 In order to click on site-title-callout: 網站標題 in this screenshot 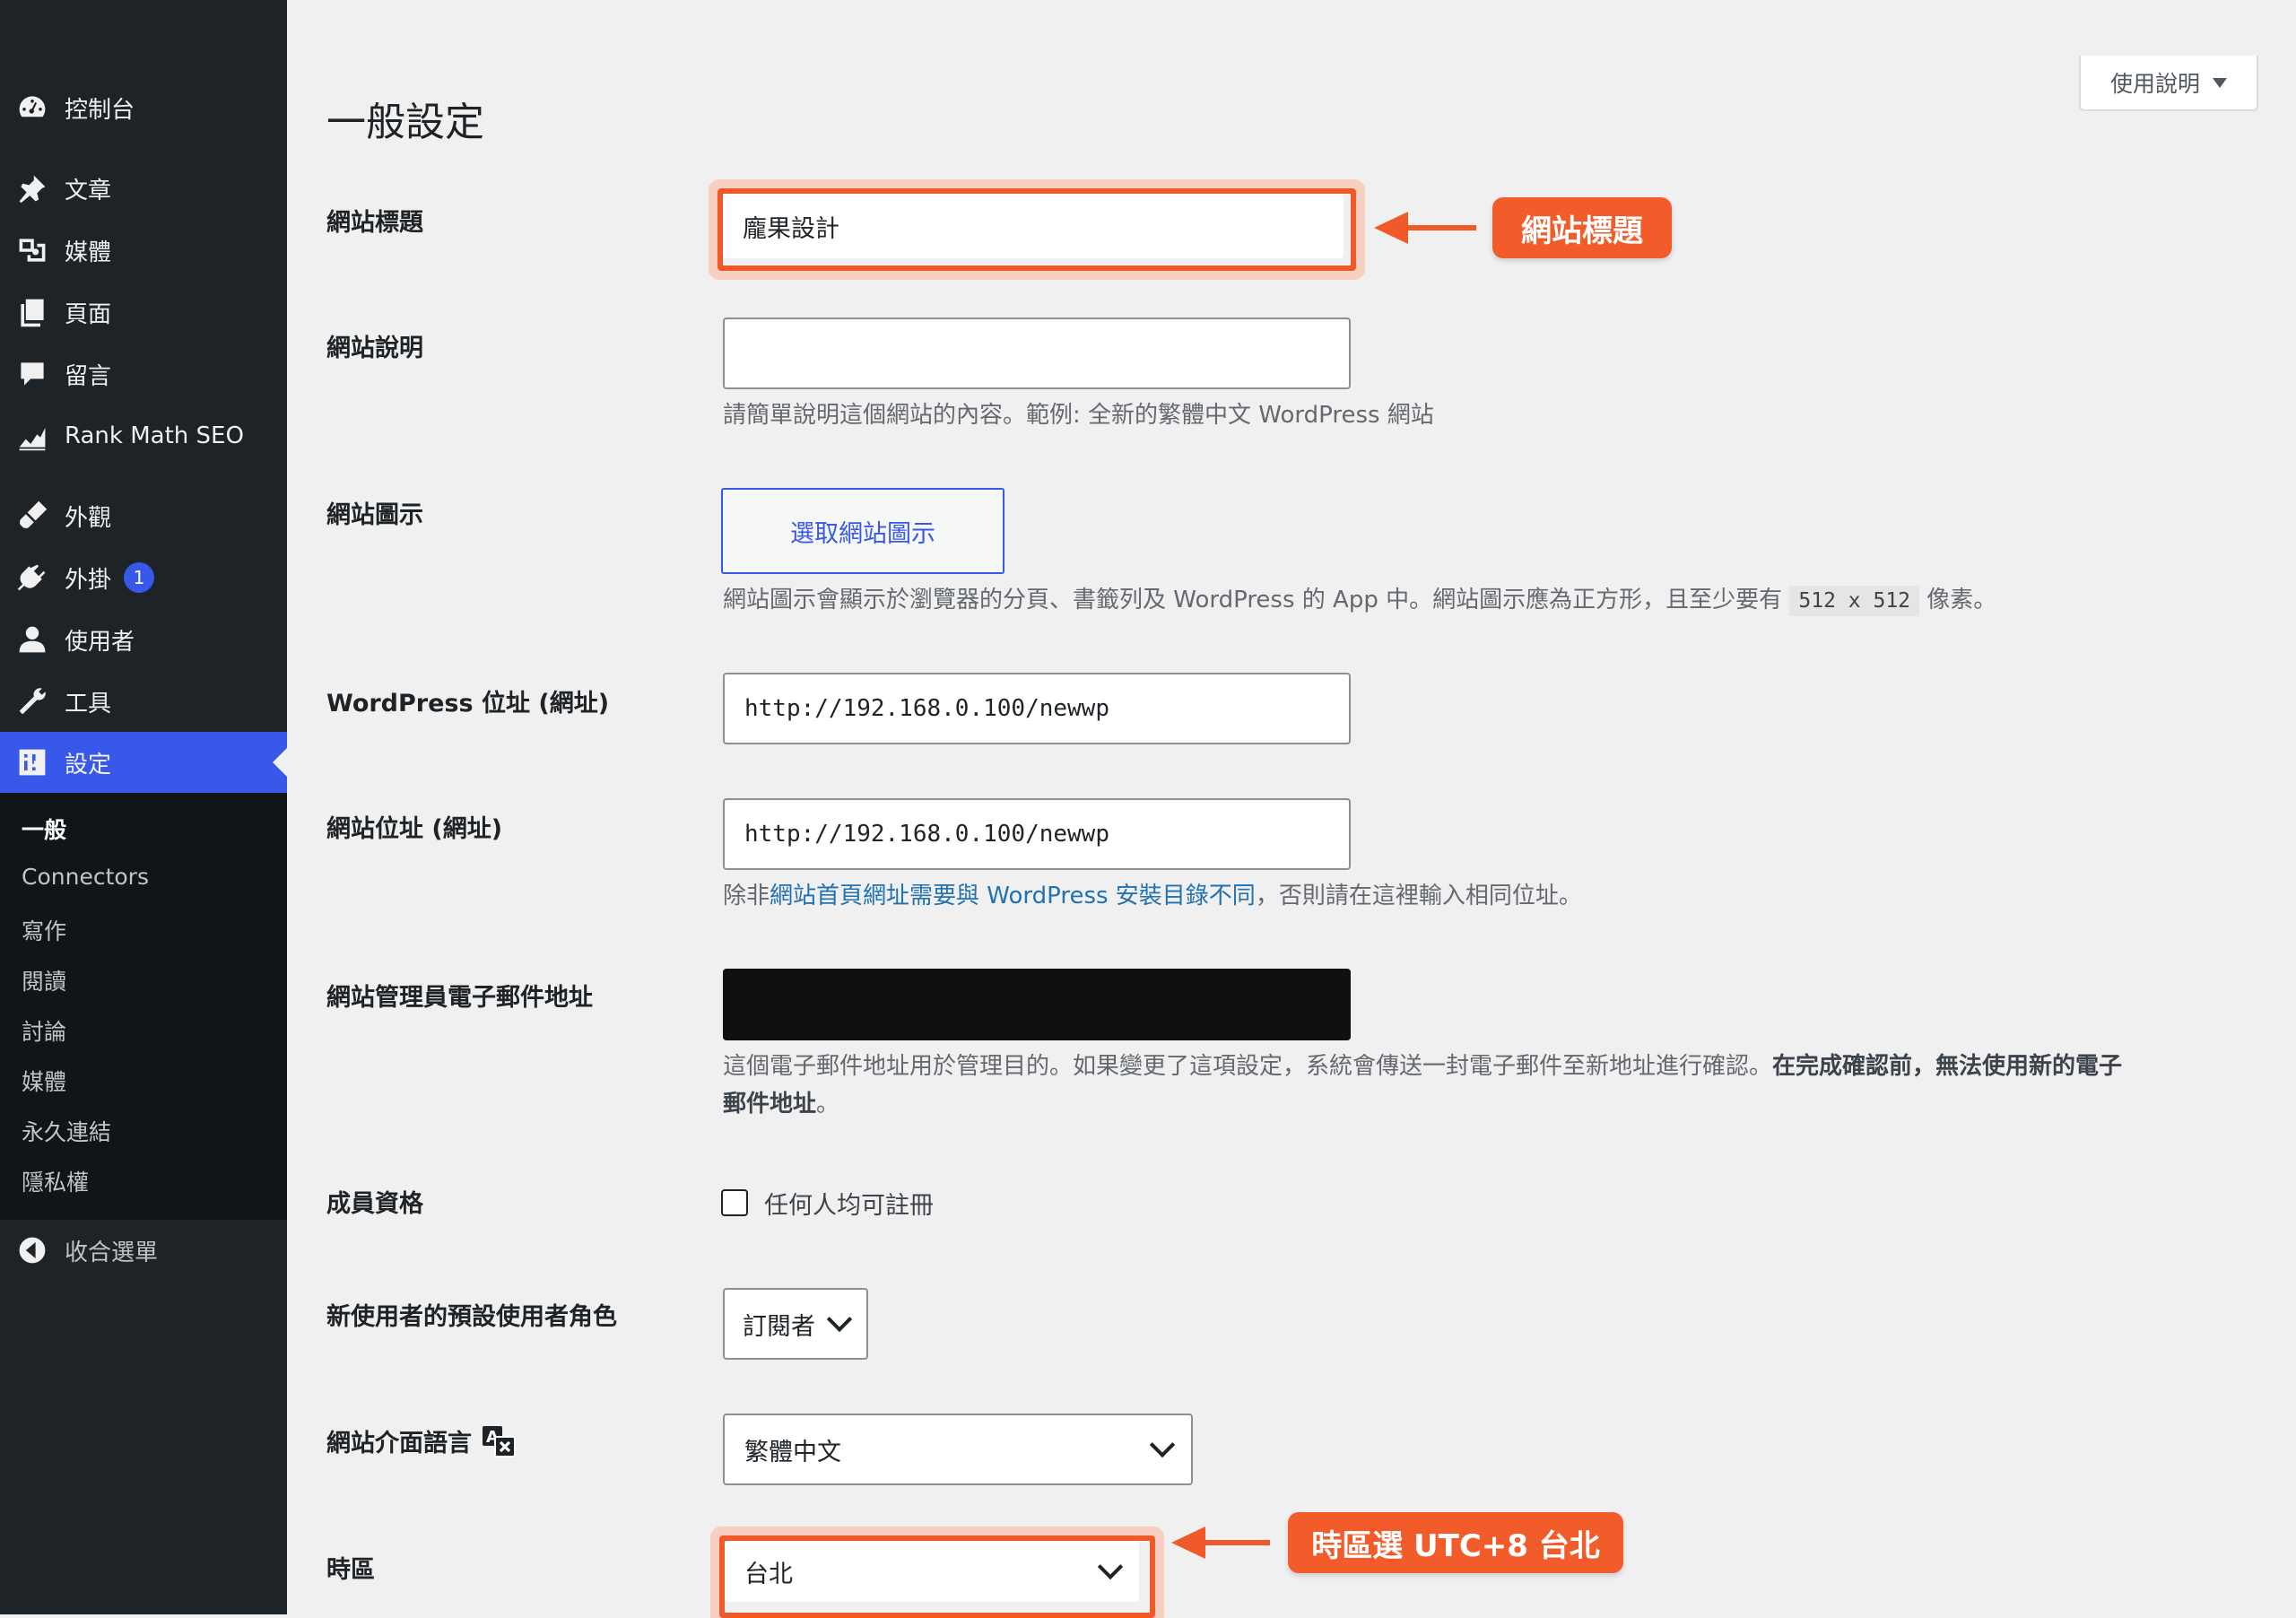, I will do `click(1582, 227)`.